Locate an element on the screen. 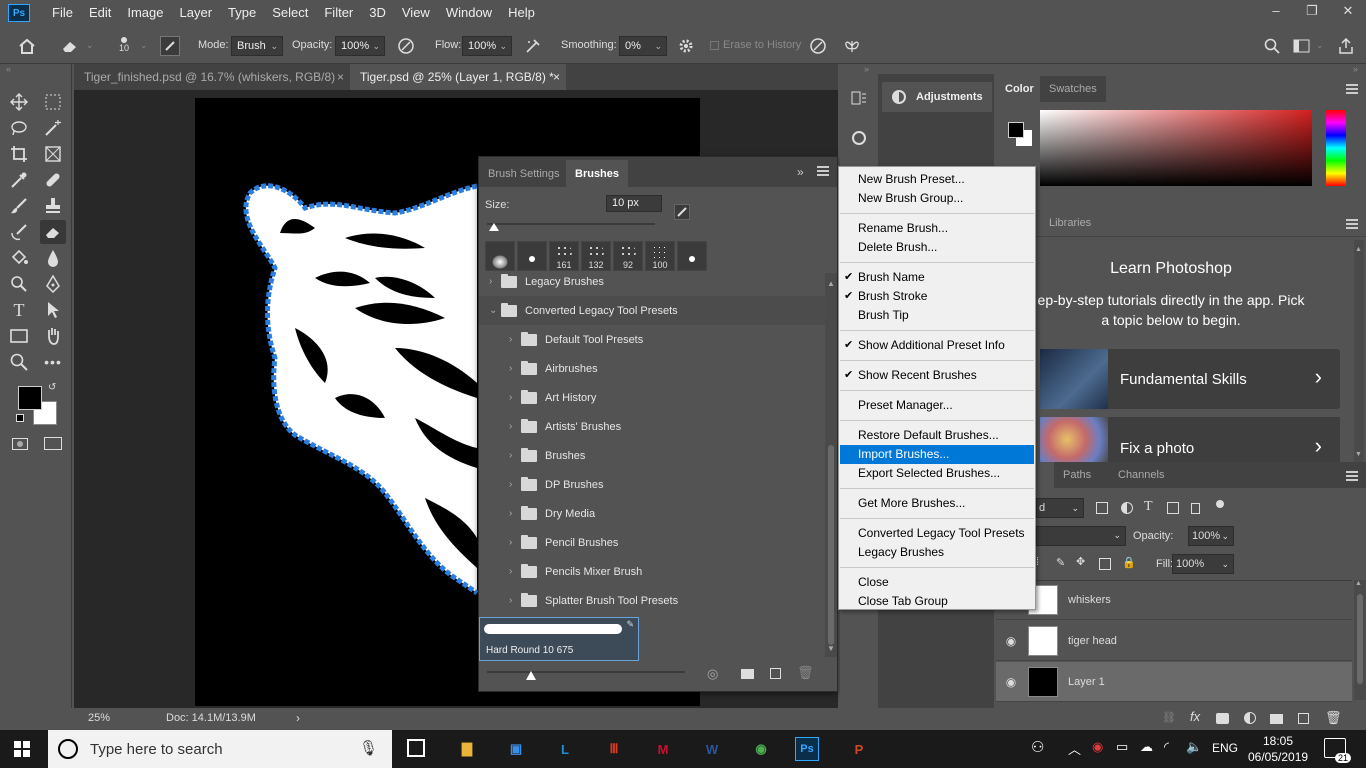 The image size is (1366, 768). photoshop-icon: Ps is located at coordinates (807, 749).